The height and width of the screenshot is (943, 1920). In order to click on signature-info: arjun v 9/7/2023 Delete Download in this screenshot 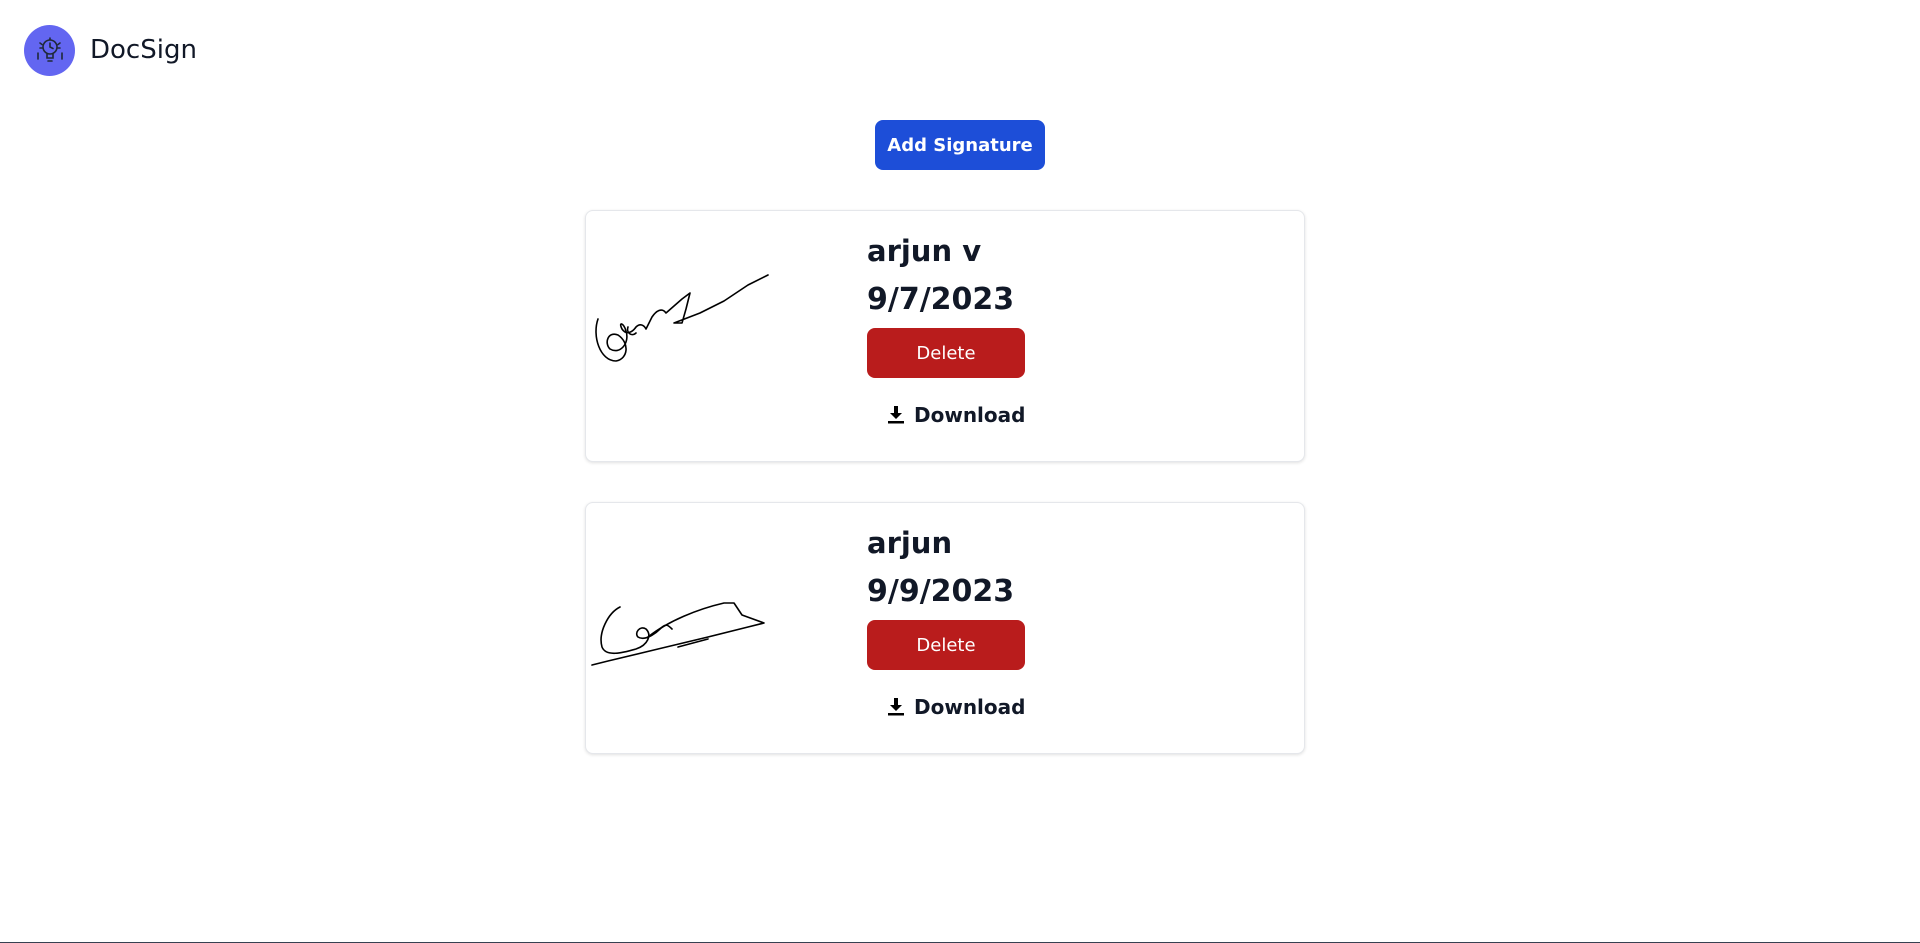, I will do `click(1017, 330)`.